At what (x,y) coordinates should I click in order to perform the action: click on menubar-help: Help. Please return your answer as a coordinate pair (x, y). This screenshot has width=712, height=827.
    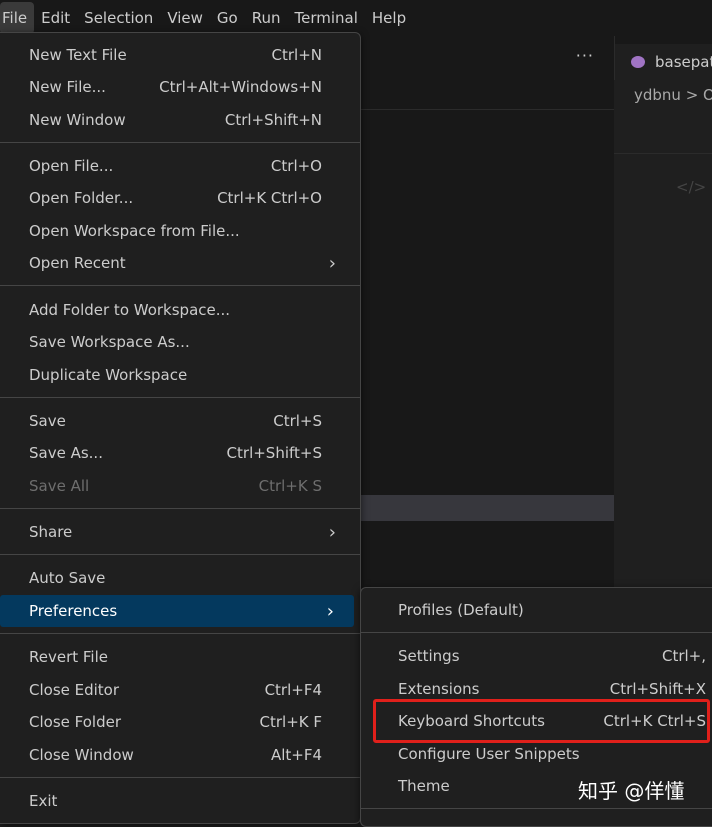
    Looking at the image, I should click on (389, 18).